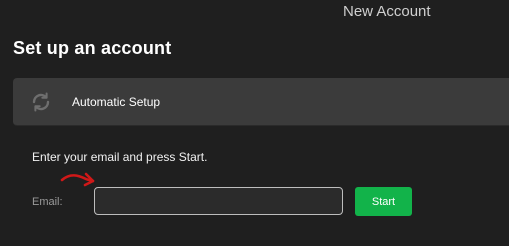 The width and height of the screenshot is (509, 246). What do you see at coordinates (383, 201) in the screenshot?
I see `start-button: Start` at bounding box center [383, 201].